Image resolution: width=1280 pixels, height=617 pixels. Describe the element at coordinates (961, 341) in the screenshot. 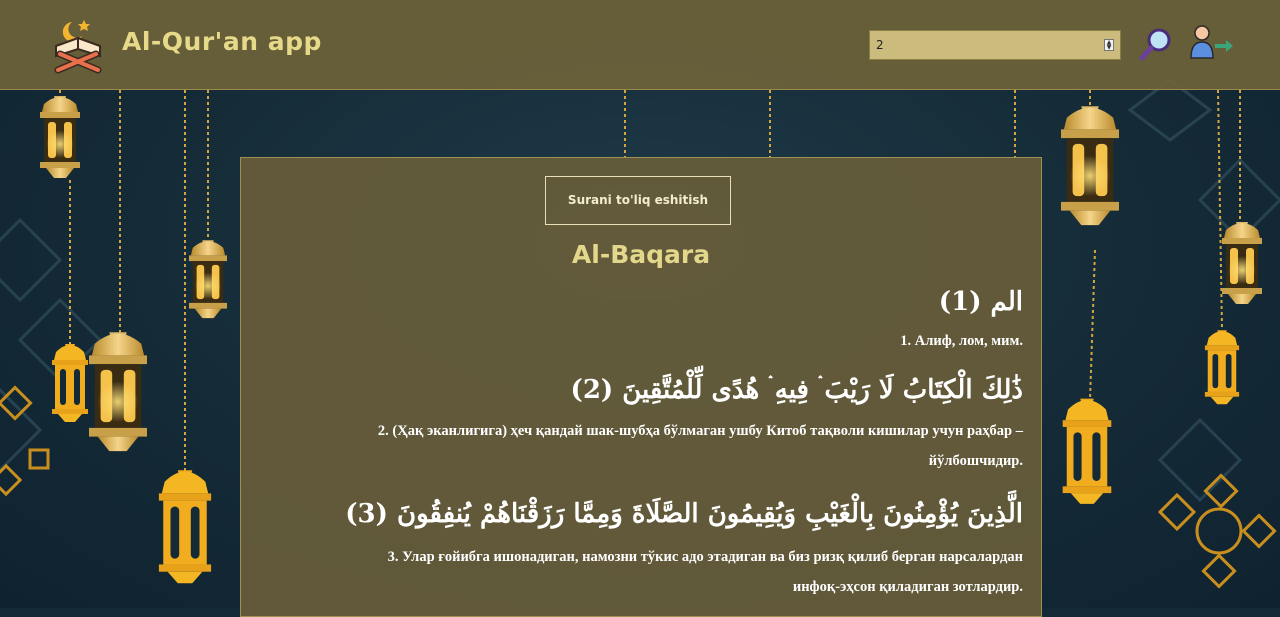

I see `verse-translation: 1. Алиф, лом, мим.` at that location.